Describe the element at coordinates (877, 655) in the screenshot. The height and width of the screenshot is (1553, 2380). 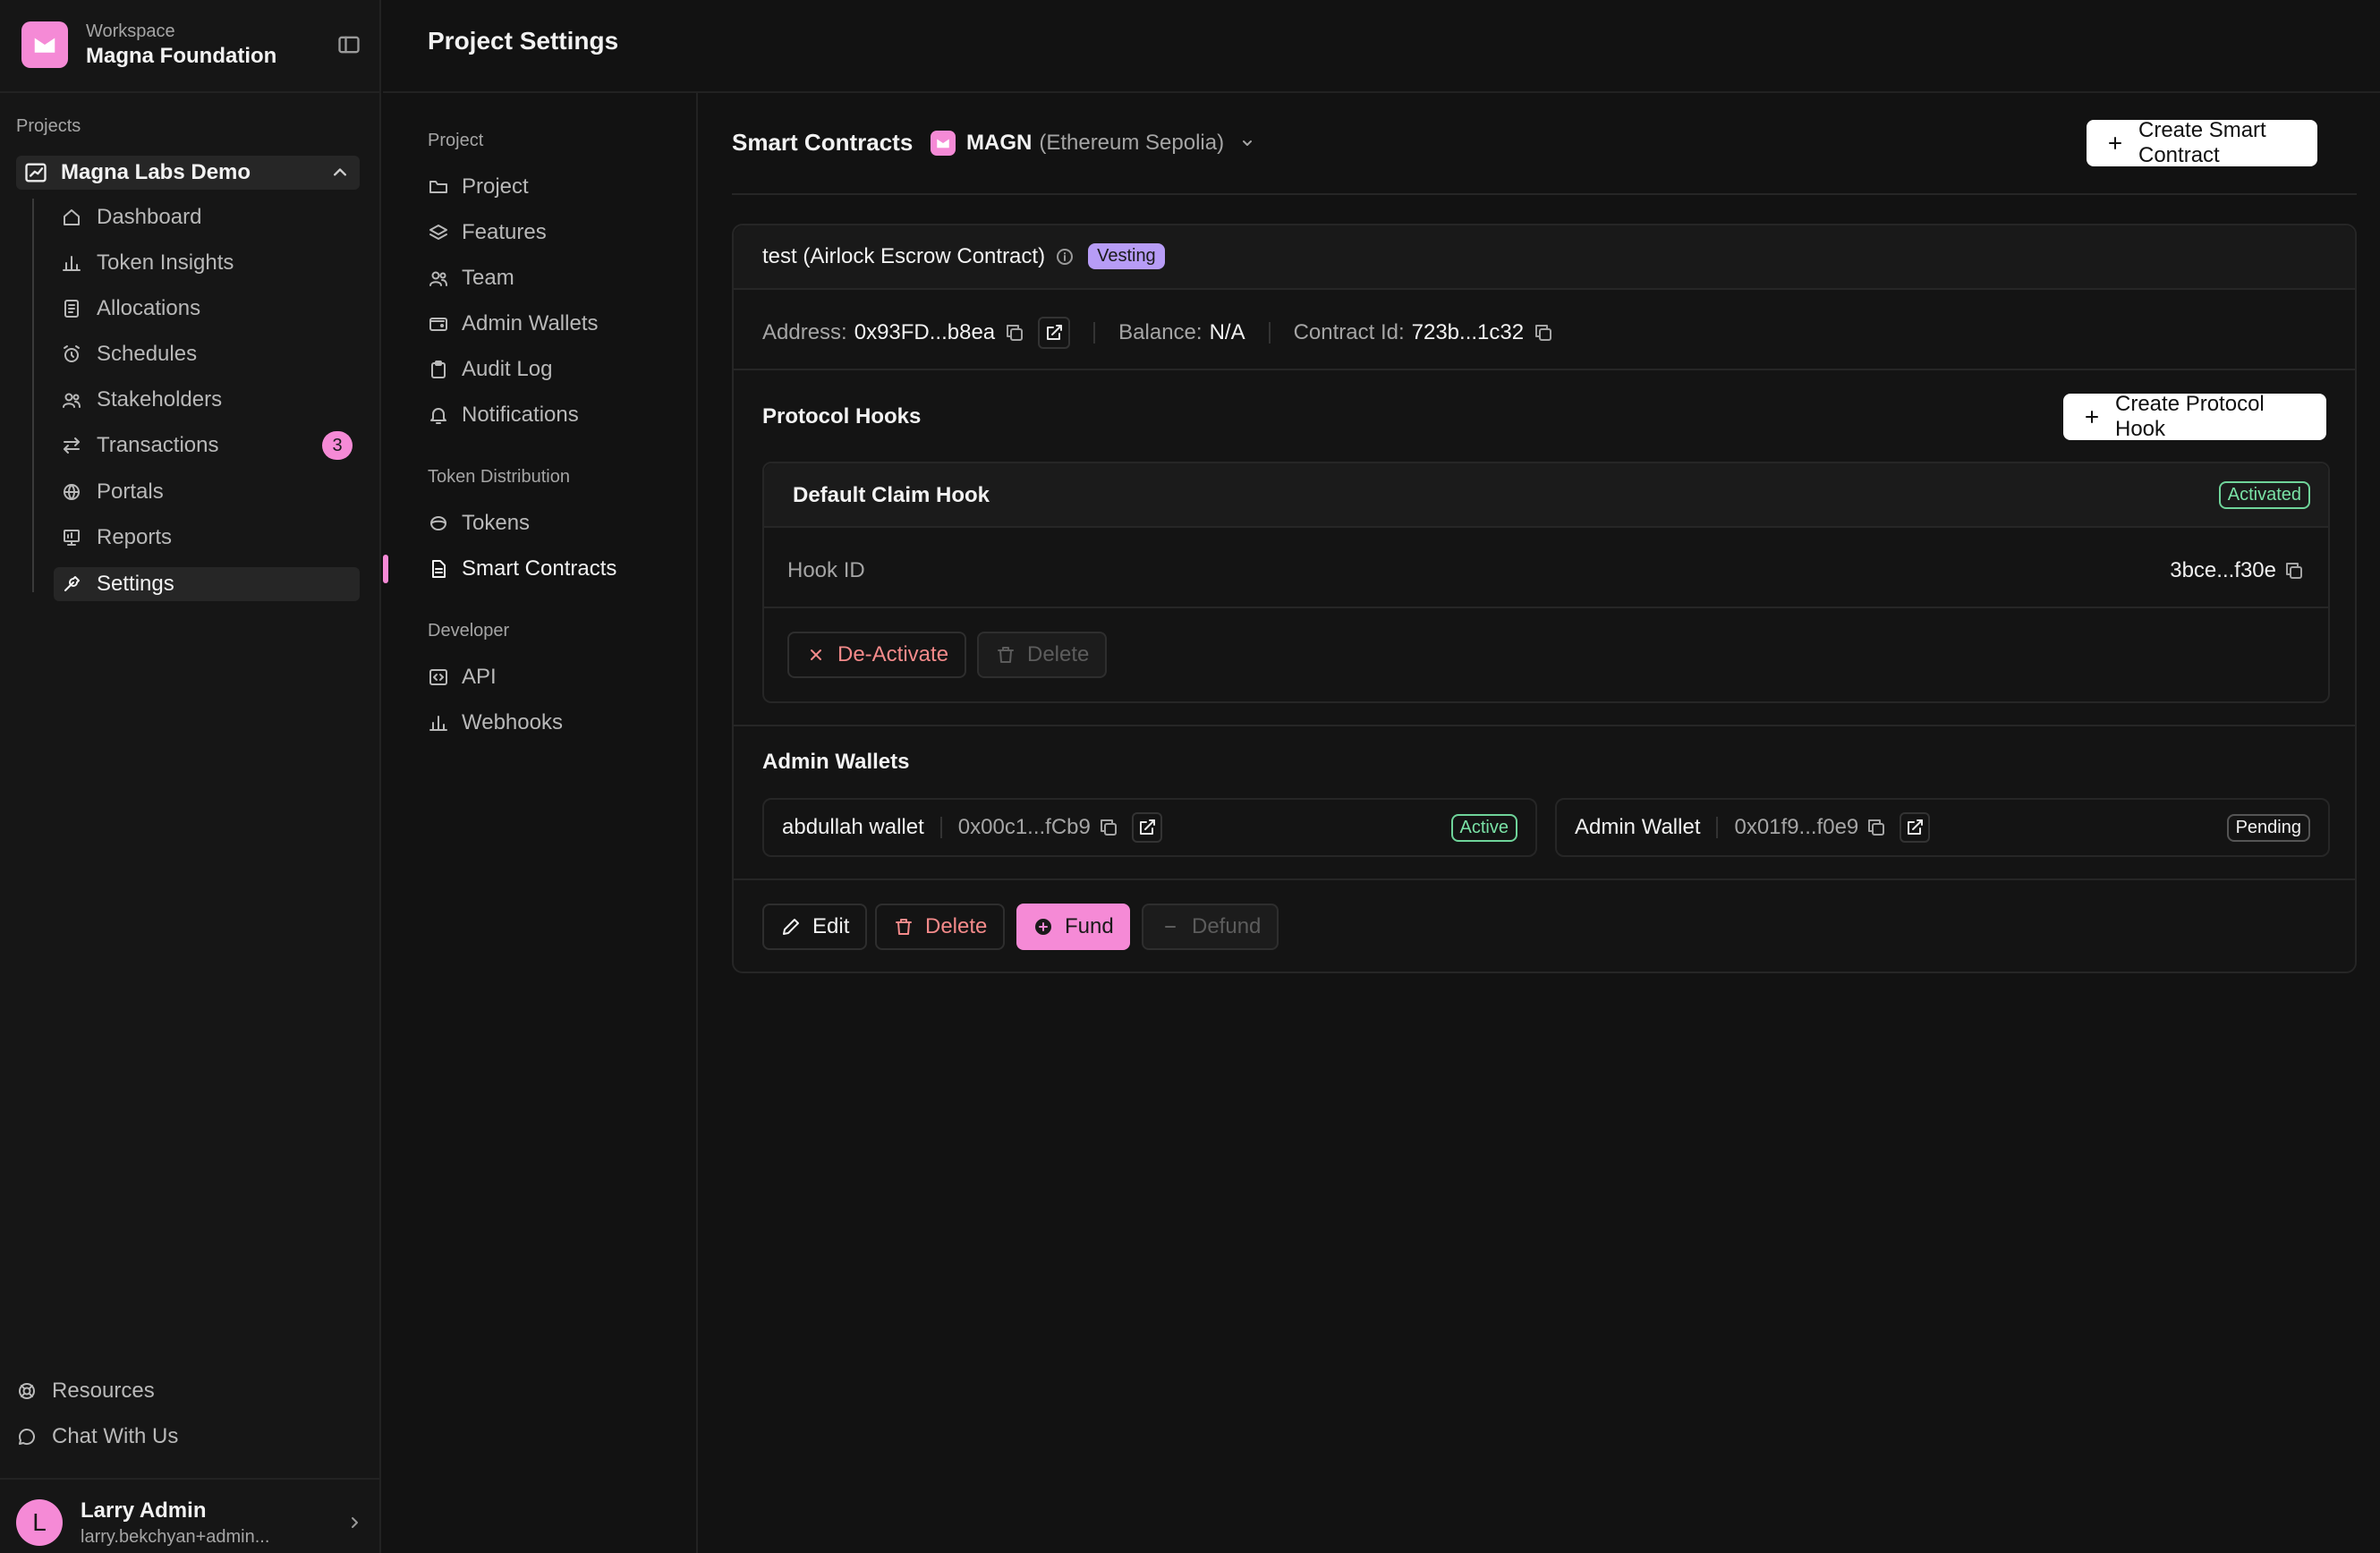
I see `deactivate-hook-button: De-Activate` at that location.